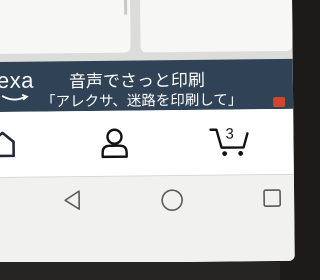 The height and width of the screenshot is (280, 320). What do you see at coordinates (216, 26) in the screenshot?
I see `content-card-right` at bounding box center [216, 26].